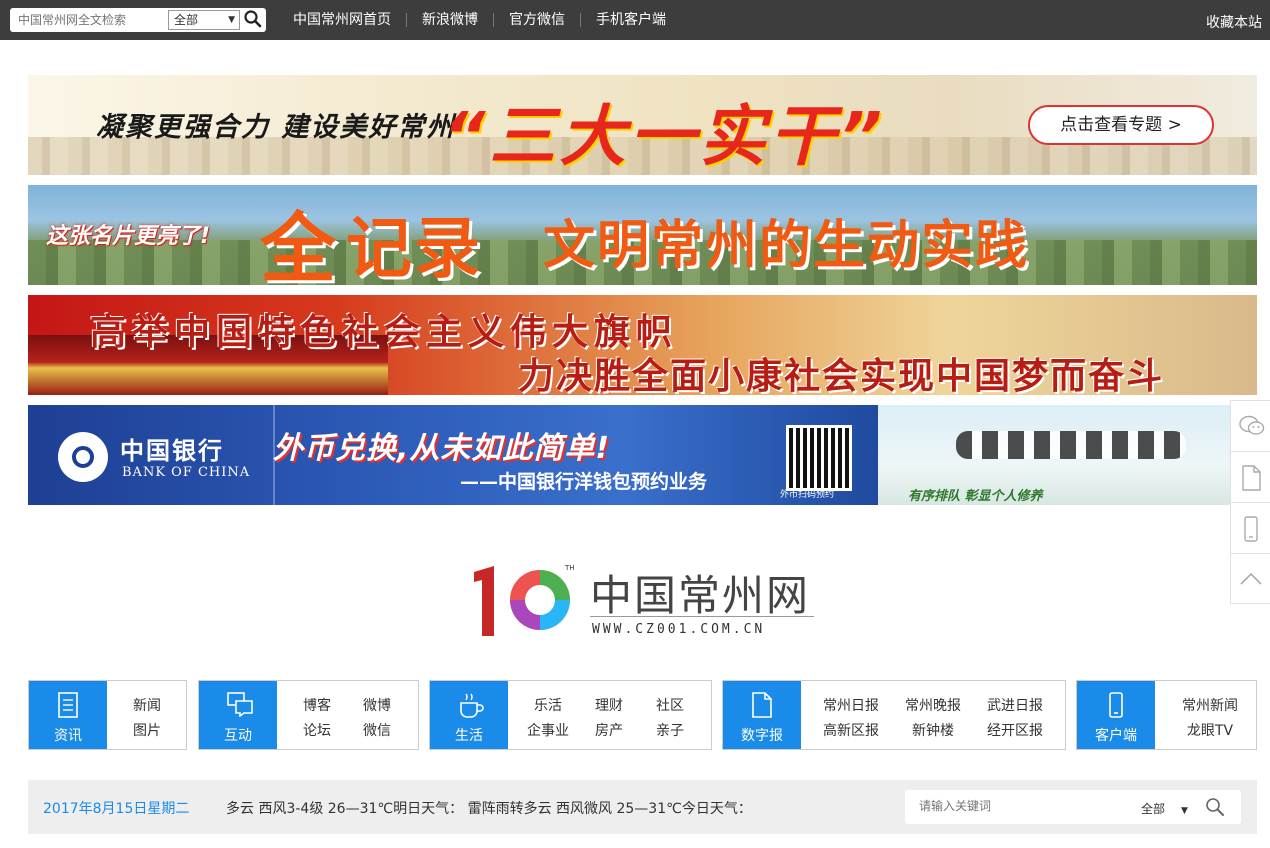 The height and width of the screenshot is (848, 1270). What do you see at coordinates (609, 730) in the screenshot?
I see `link-realestate: 房产` at bounding box center [609, 730].